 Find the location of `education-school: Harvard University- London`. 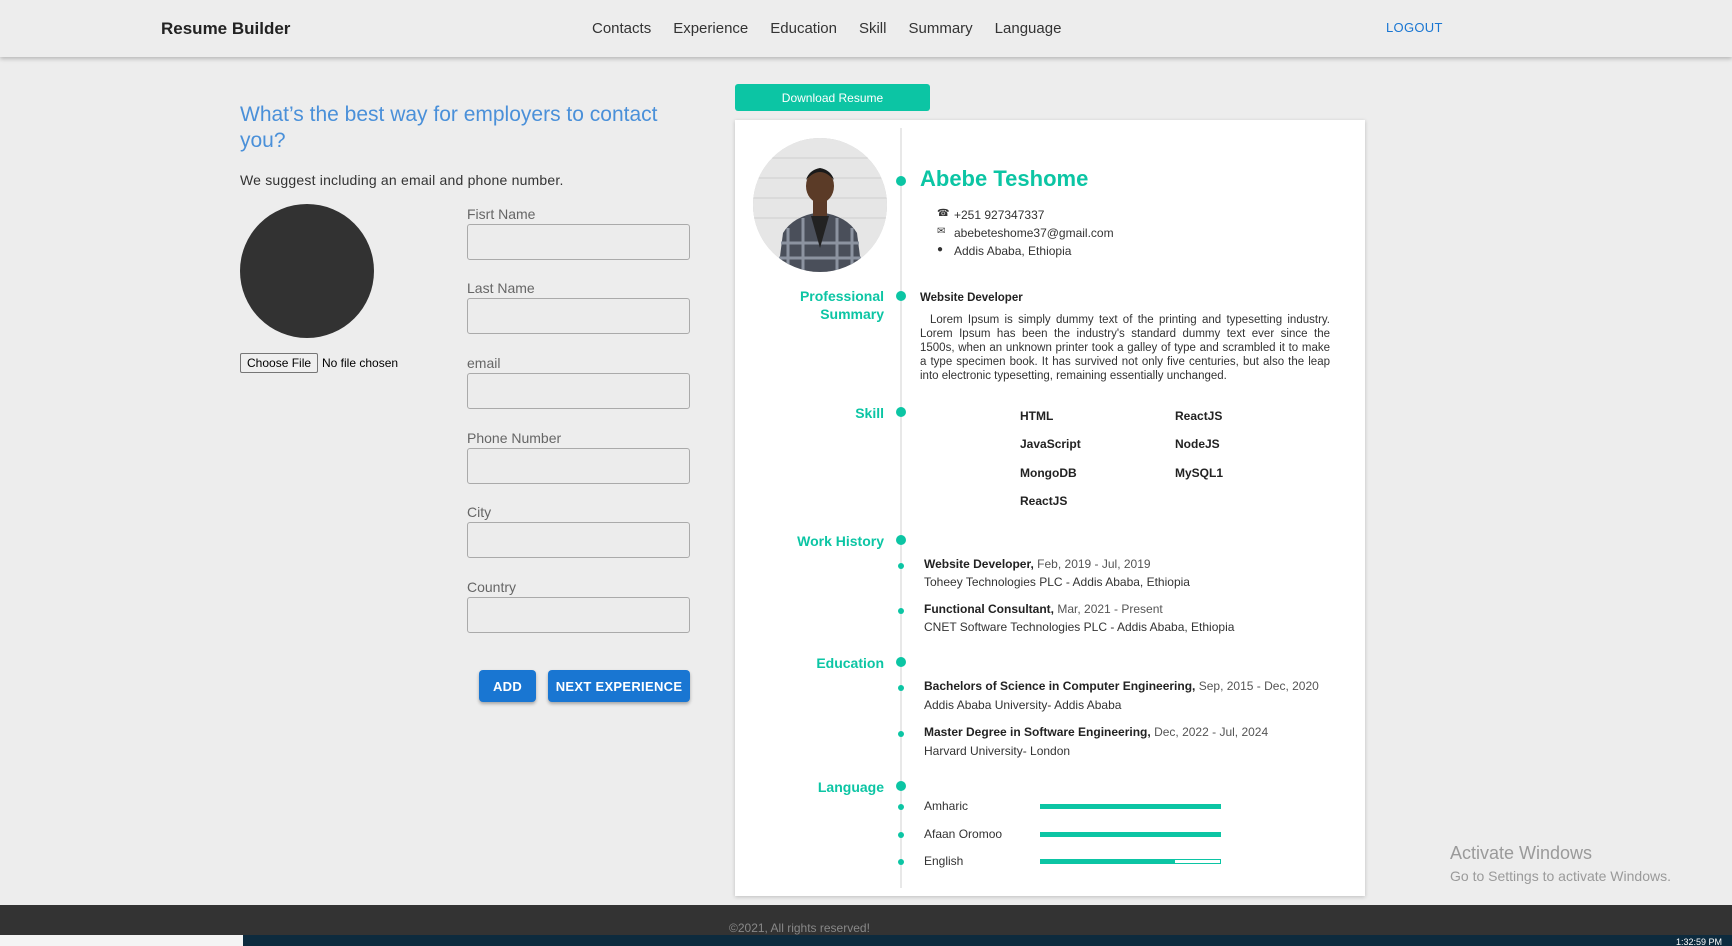

education-school: Harvard University- London is located at coordinates (997, 751).